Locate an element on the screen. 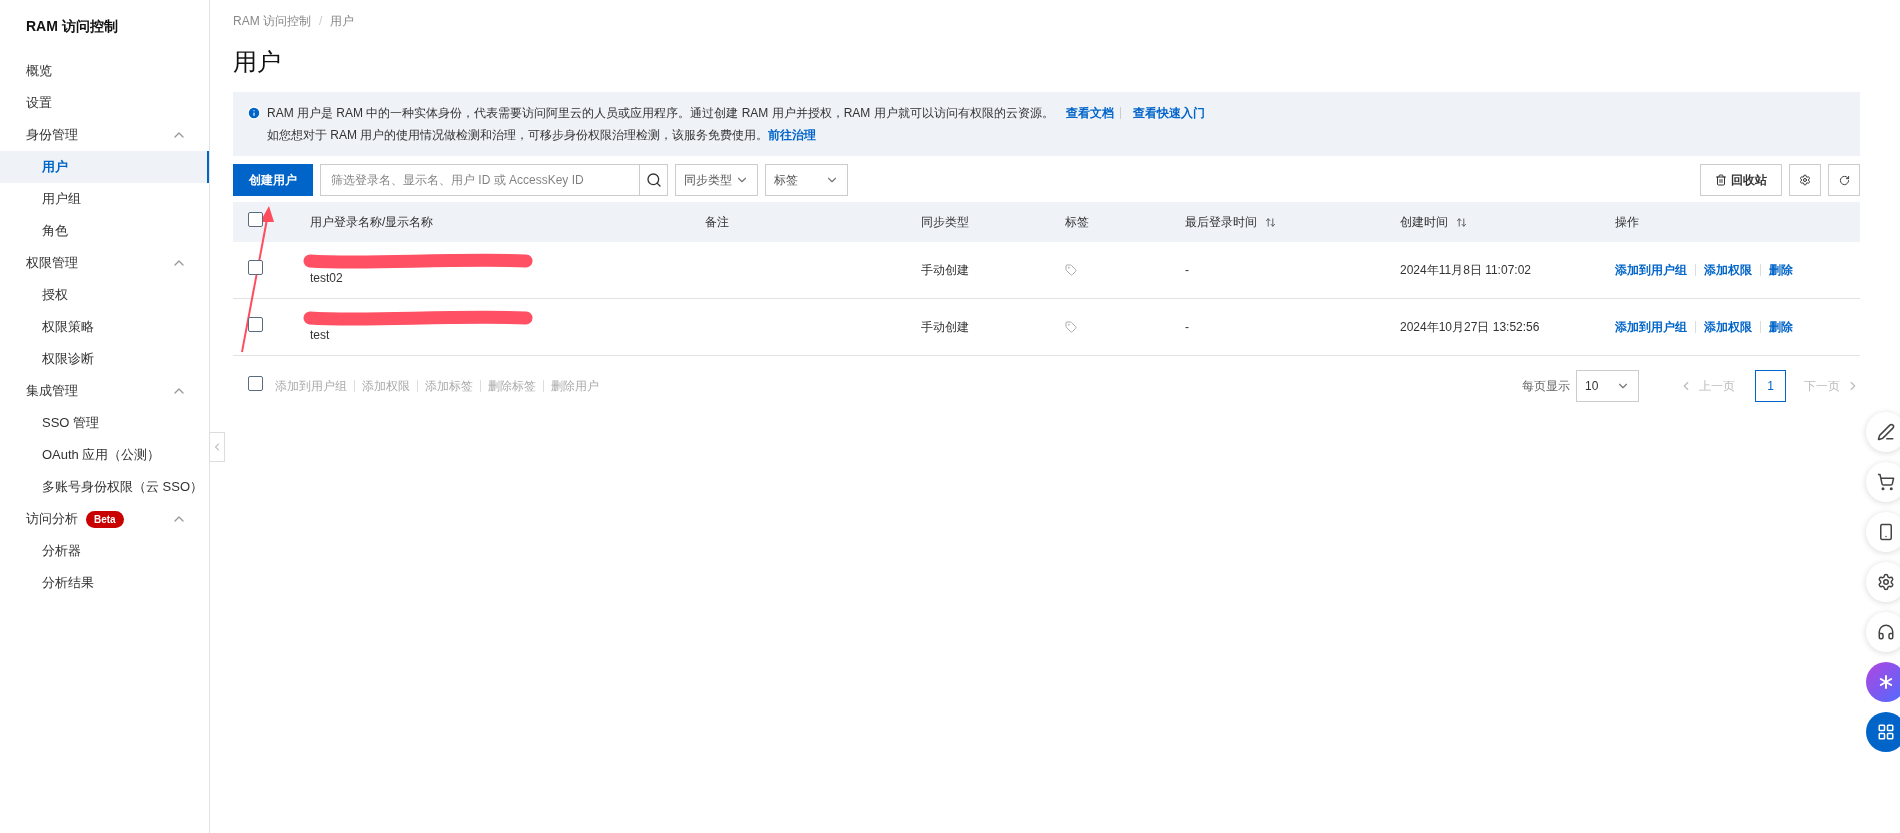 This screenshot has height=833, width=1900. sidebar-item: 多账号身份权限（云 SSO） is located at coordinates (104, 487).